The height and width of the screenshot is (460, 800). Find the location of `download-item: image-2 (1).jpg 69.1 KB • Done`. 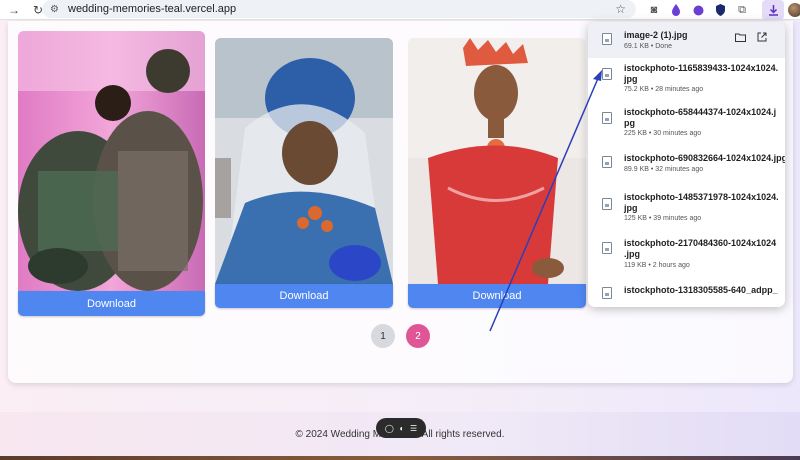

download-item: image-2 (1).jpg 69.1 KB • Done is located at coordinates (686, 40).